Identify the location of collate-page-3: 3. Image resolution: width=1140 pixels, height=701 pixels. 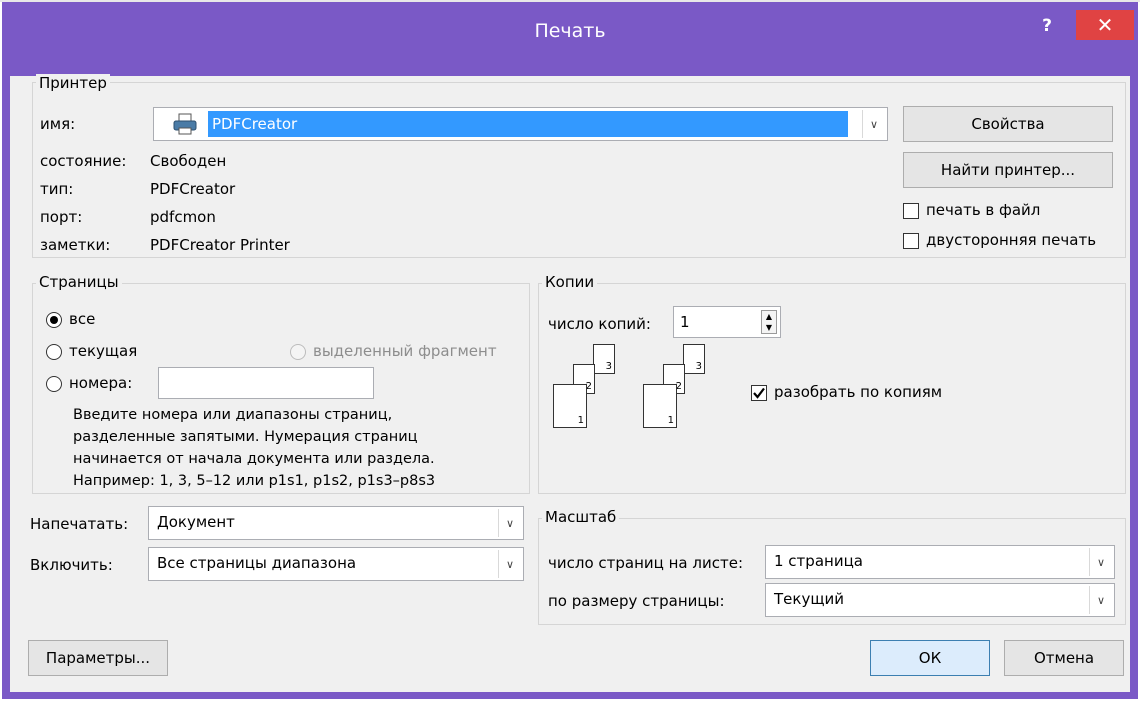
(604, 359).